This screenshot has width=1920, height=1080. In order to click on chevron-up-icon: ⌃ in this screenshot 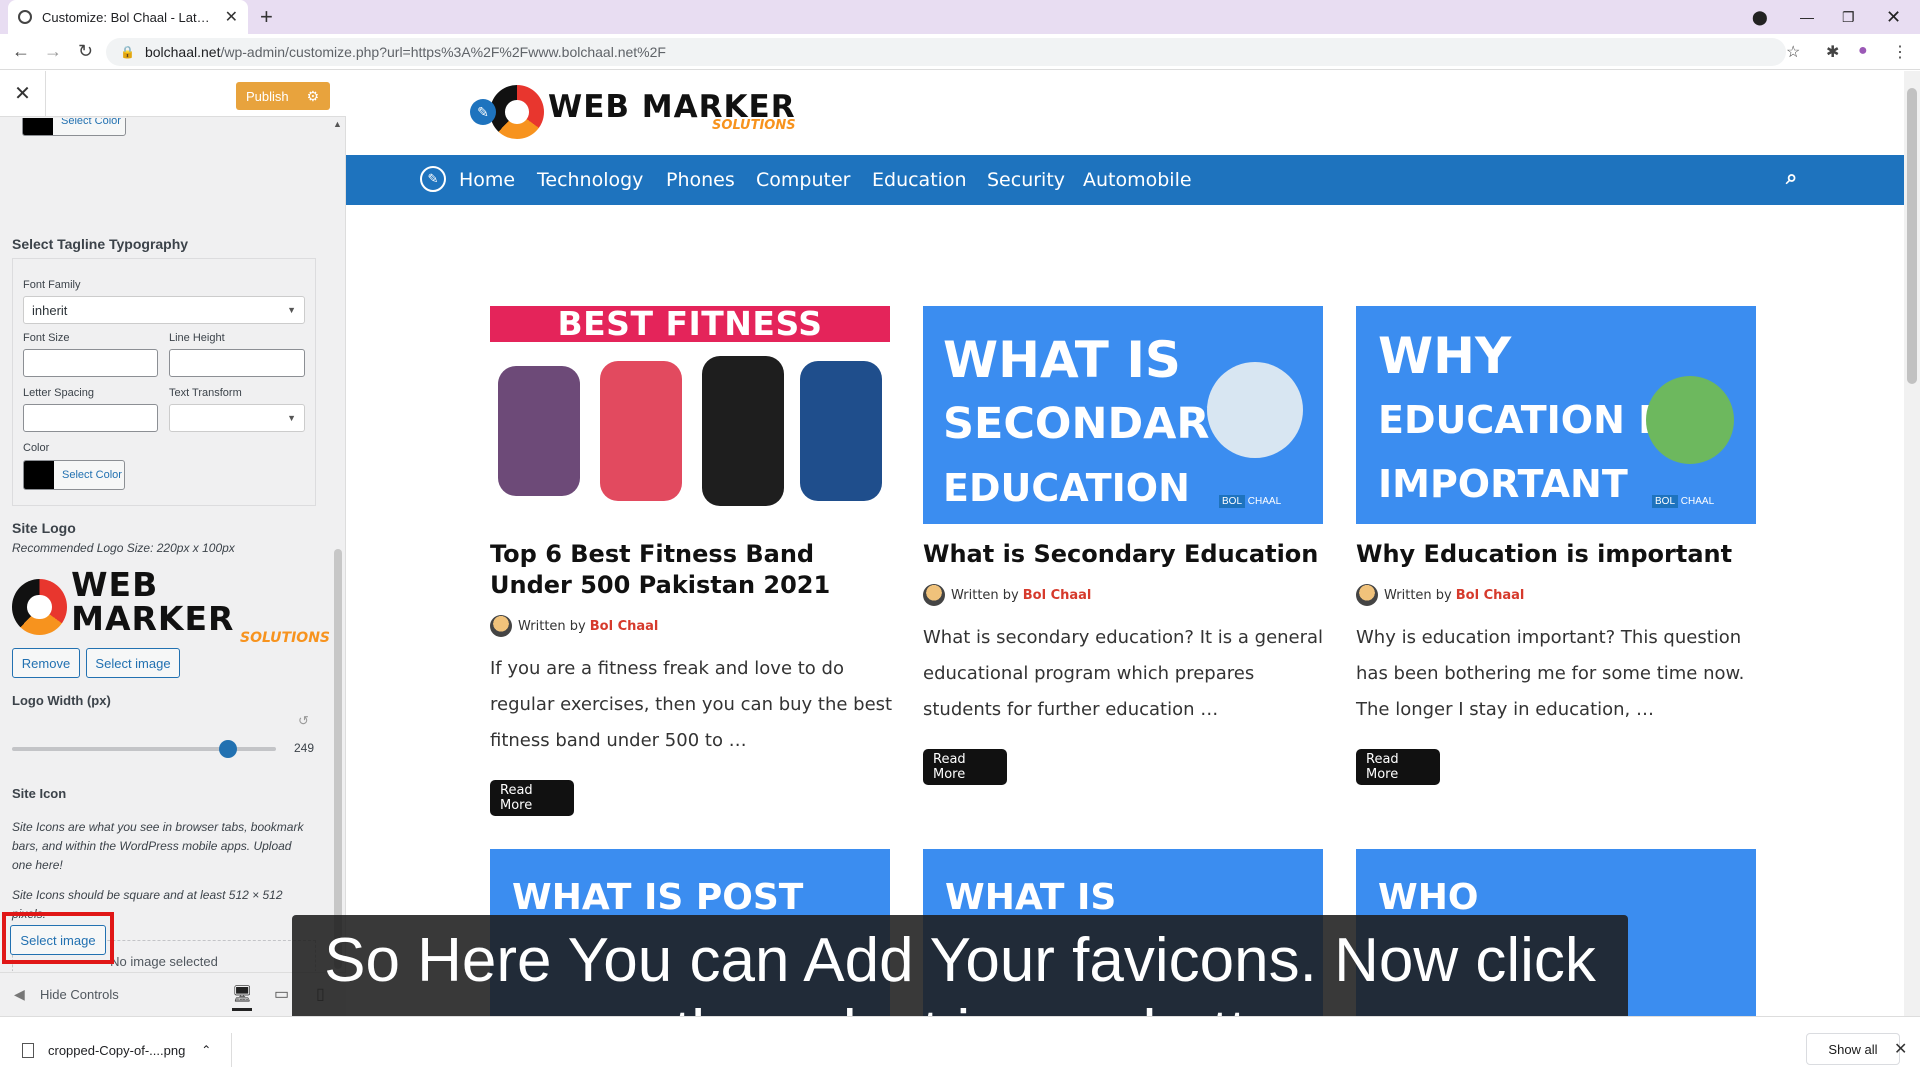, I will do `click(206, 1050)`.